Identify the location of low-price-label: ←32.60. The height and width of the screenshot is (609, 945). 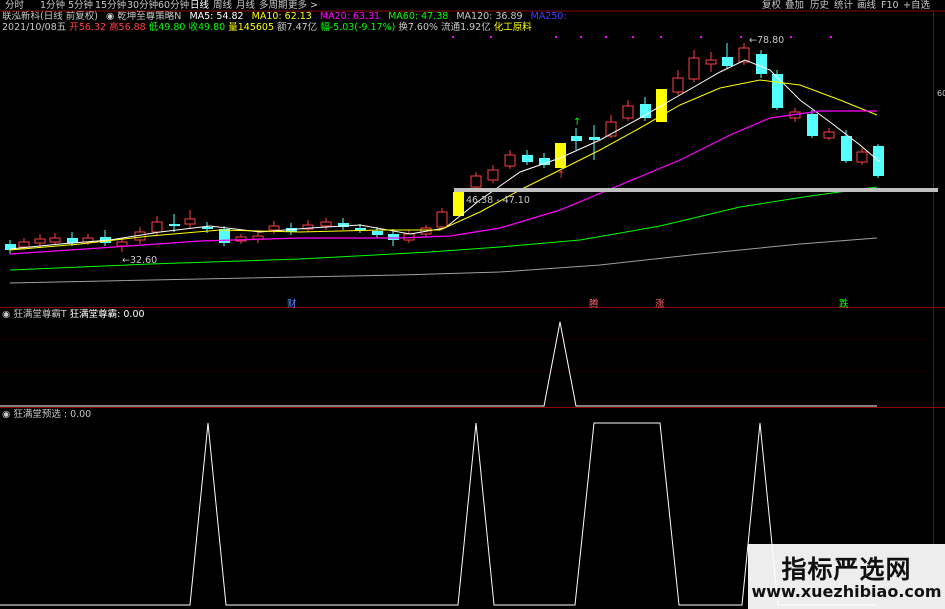
(140, 260).